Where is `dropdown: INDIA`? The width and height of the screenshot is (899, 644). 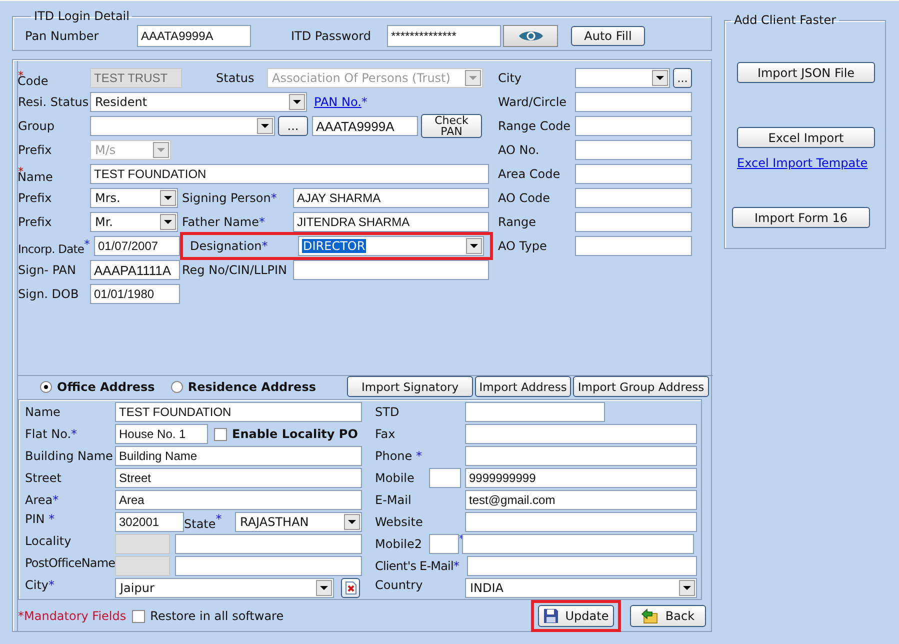 dropdown: INDIA is located at coordinates (581, 588).